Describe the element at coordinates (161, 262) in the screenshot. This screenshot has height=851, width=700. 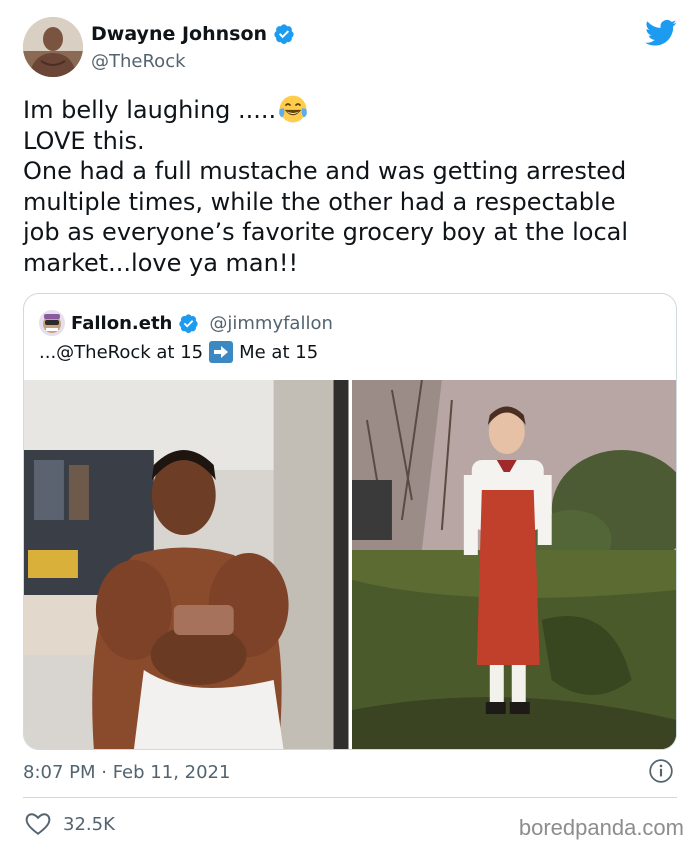
I see `tweet-line: market...love ya man!!` at that location.